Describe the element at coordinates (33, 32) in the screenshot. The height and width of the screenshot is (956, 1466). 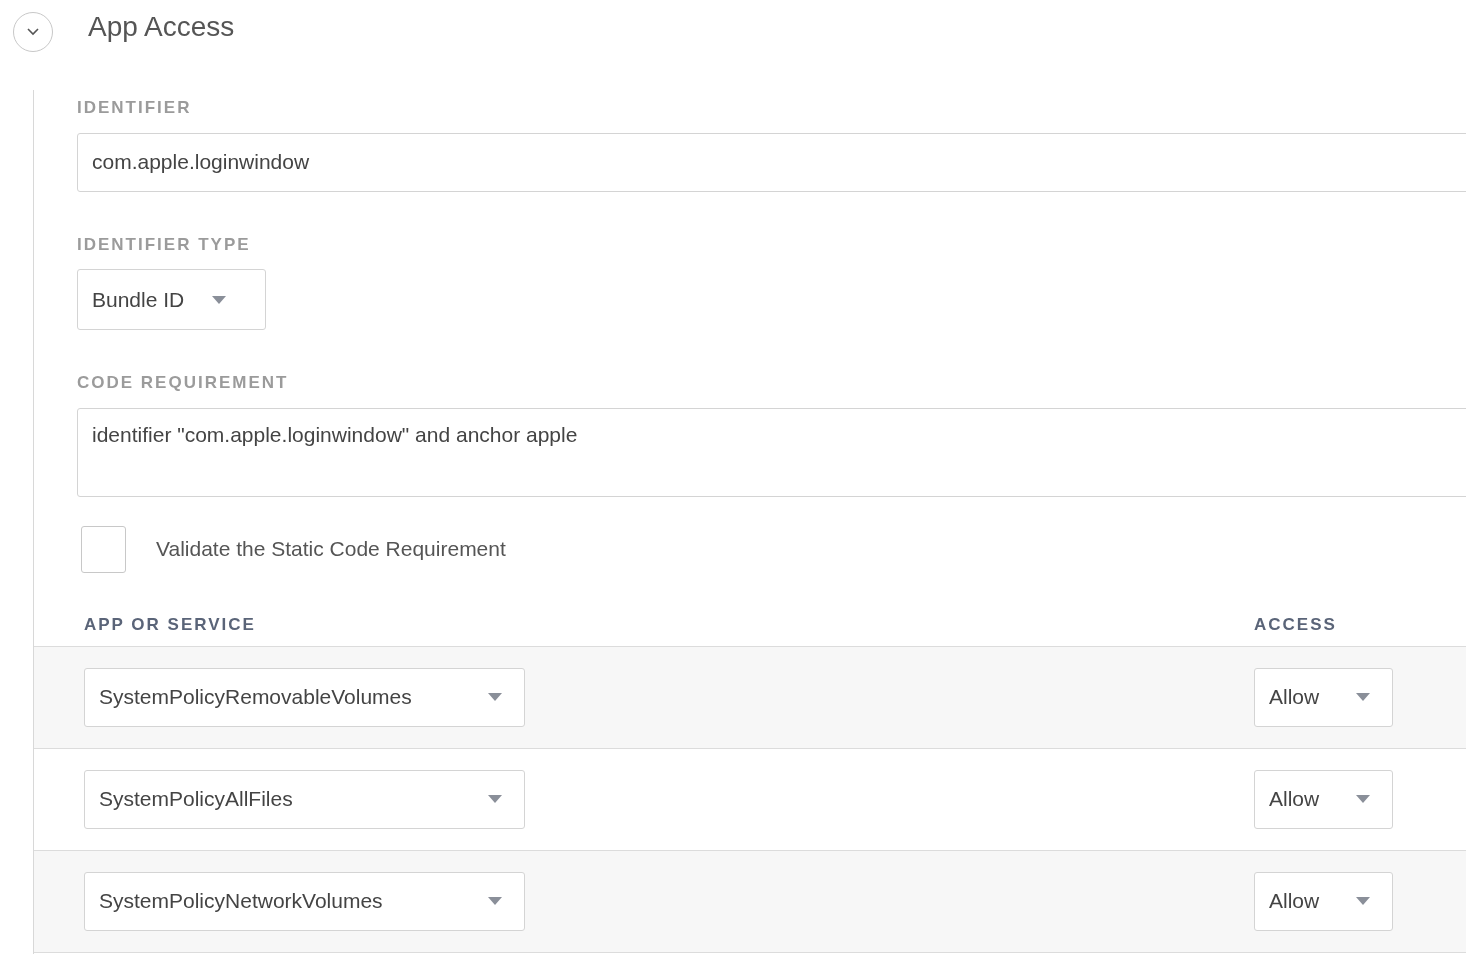
I see `chevron-icon` at that location.